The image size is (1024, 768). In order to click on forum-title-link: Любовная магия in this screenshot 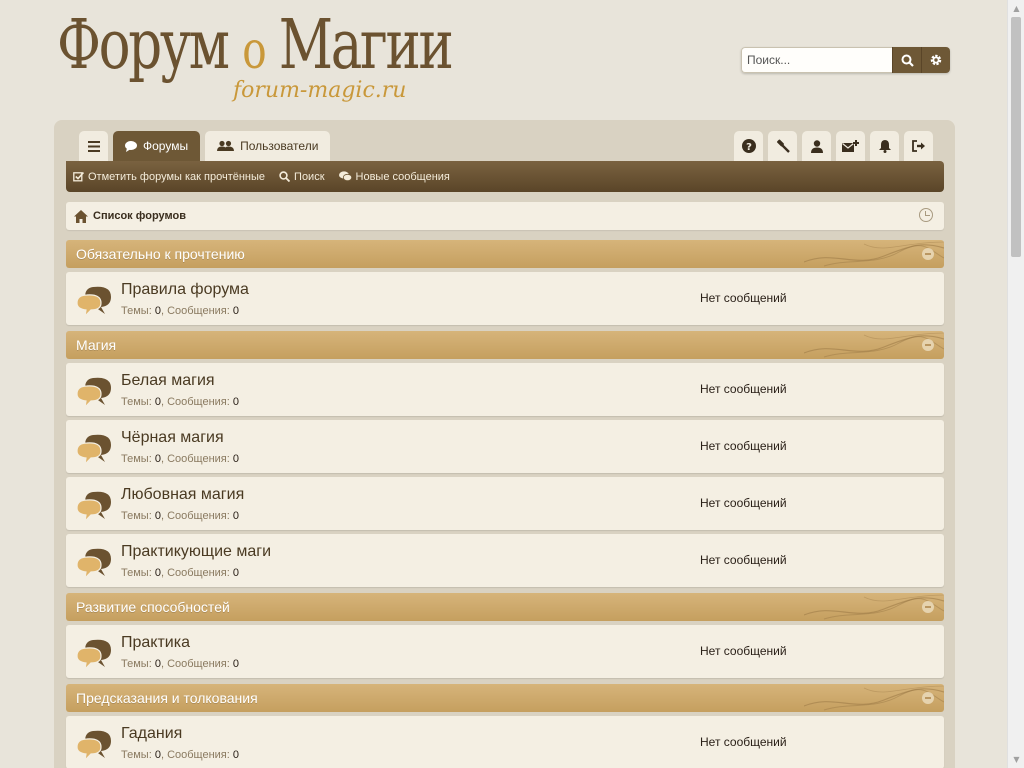, I will do `click(182, 495)`.